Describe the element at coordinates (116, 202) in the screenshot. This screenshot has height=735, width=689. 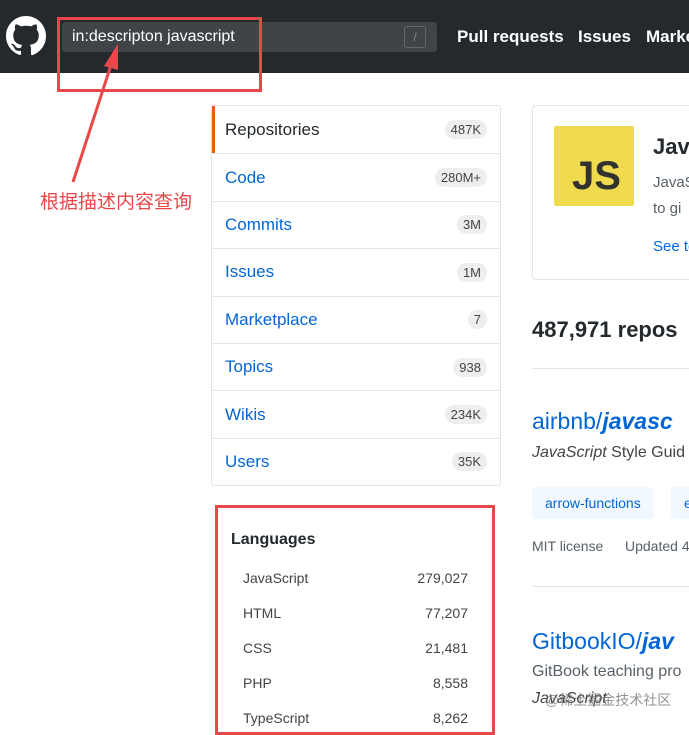
I see `annotation-label: 根据描述内容查询` at that location.